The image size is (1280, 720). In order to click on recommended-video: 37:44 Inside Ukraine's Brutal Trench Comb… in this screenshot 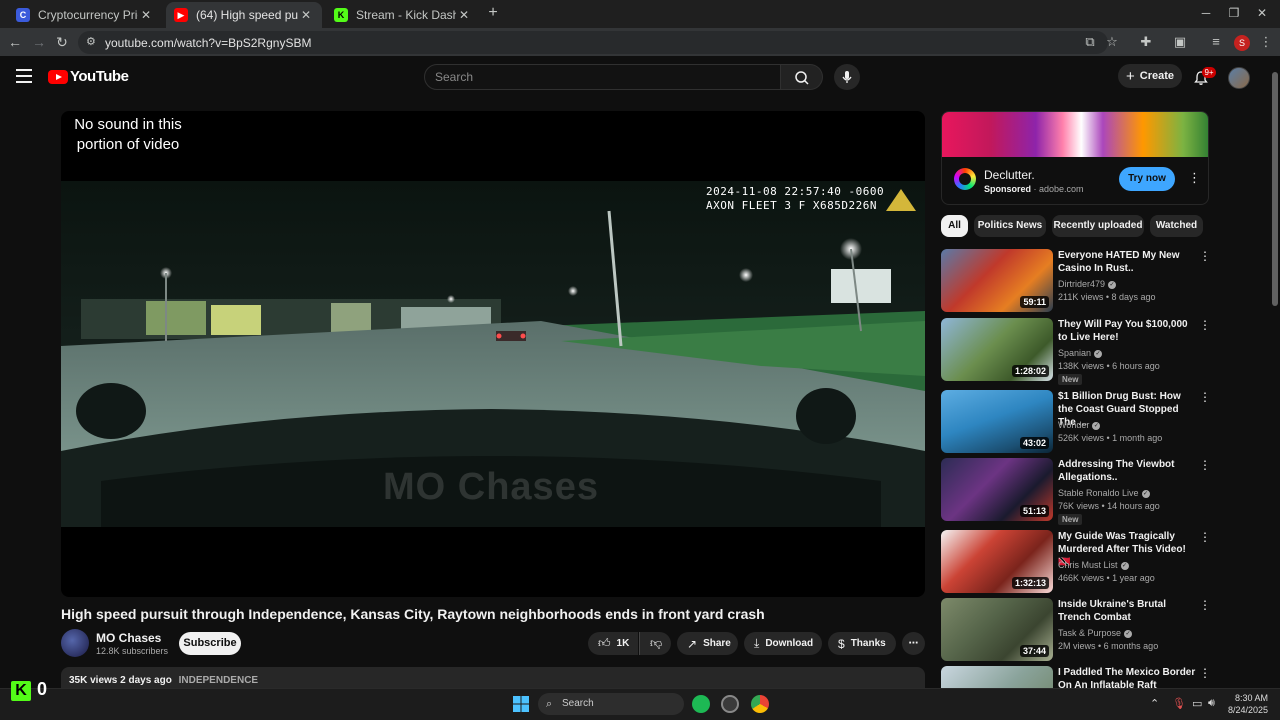, I will do `click(1076, 630)`.